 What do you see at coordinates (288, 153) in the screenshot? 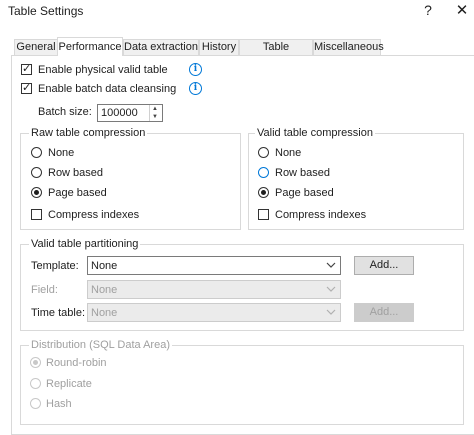
I see `valid-none-label: None` at bounding box center [288, 153].